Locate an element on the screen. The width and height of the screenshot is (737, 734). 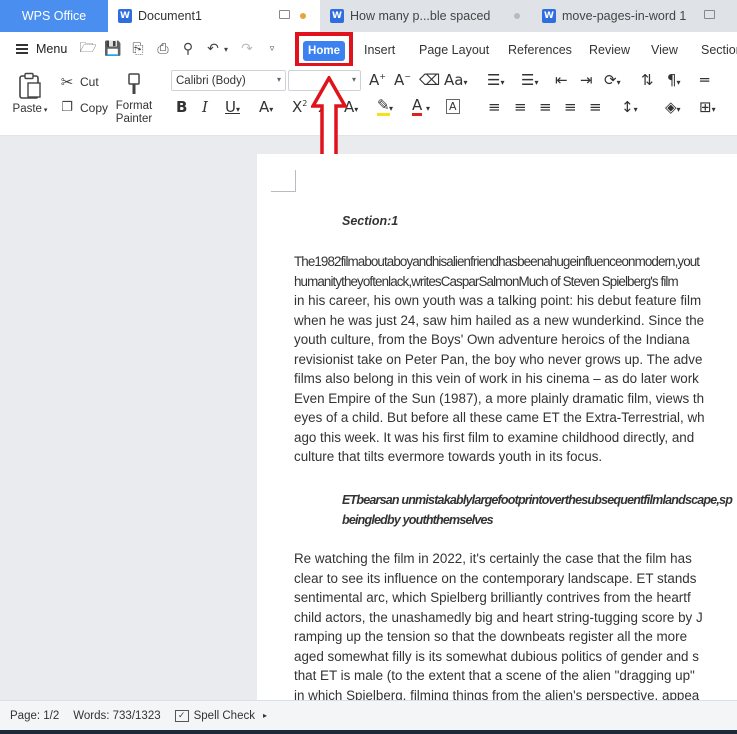
numbered-list-icon: ☰▾ is located at coordinates (529, 80).